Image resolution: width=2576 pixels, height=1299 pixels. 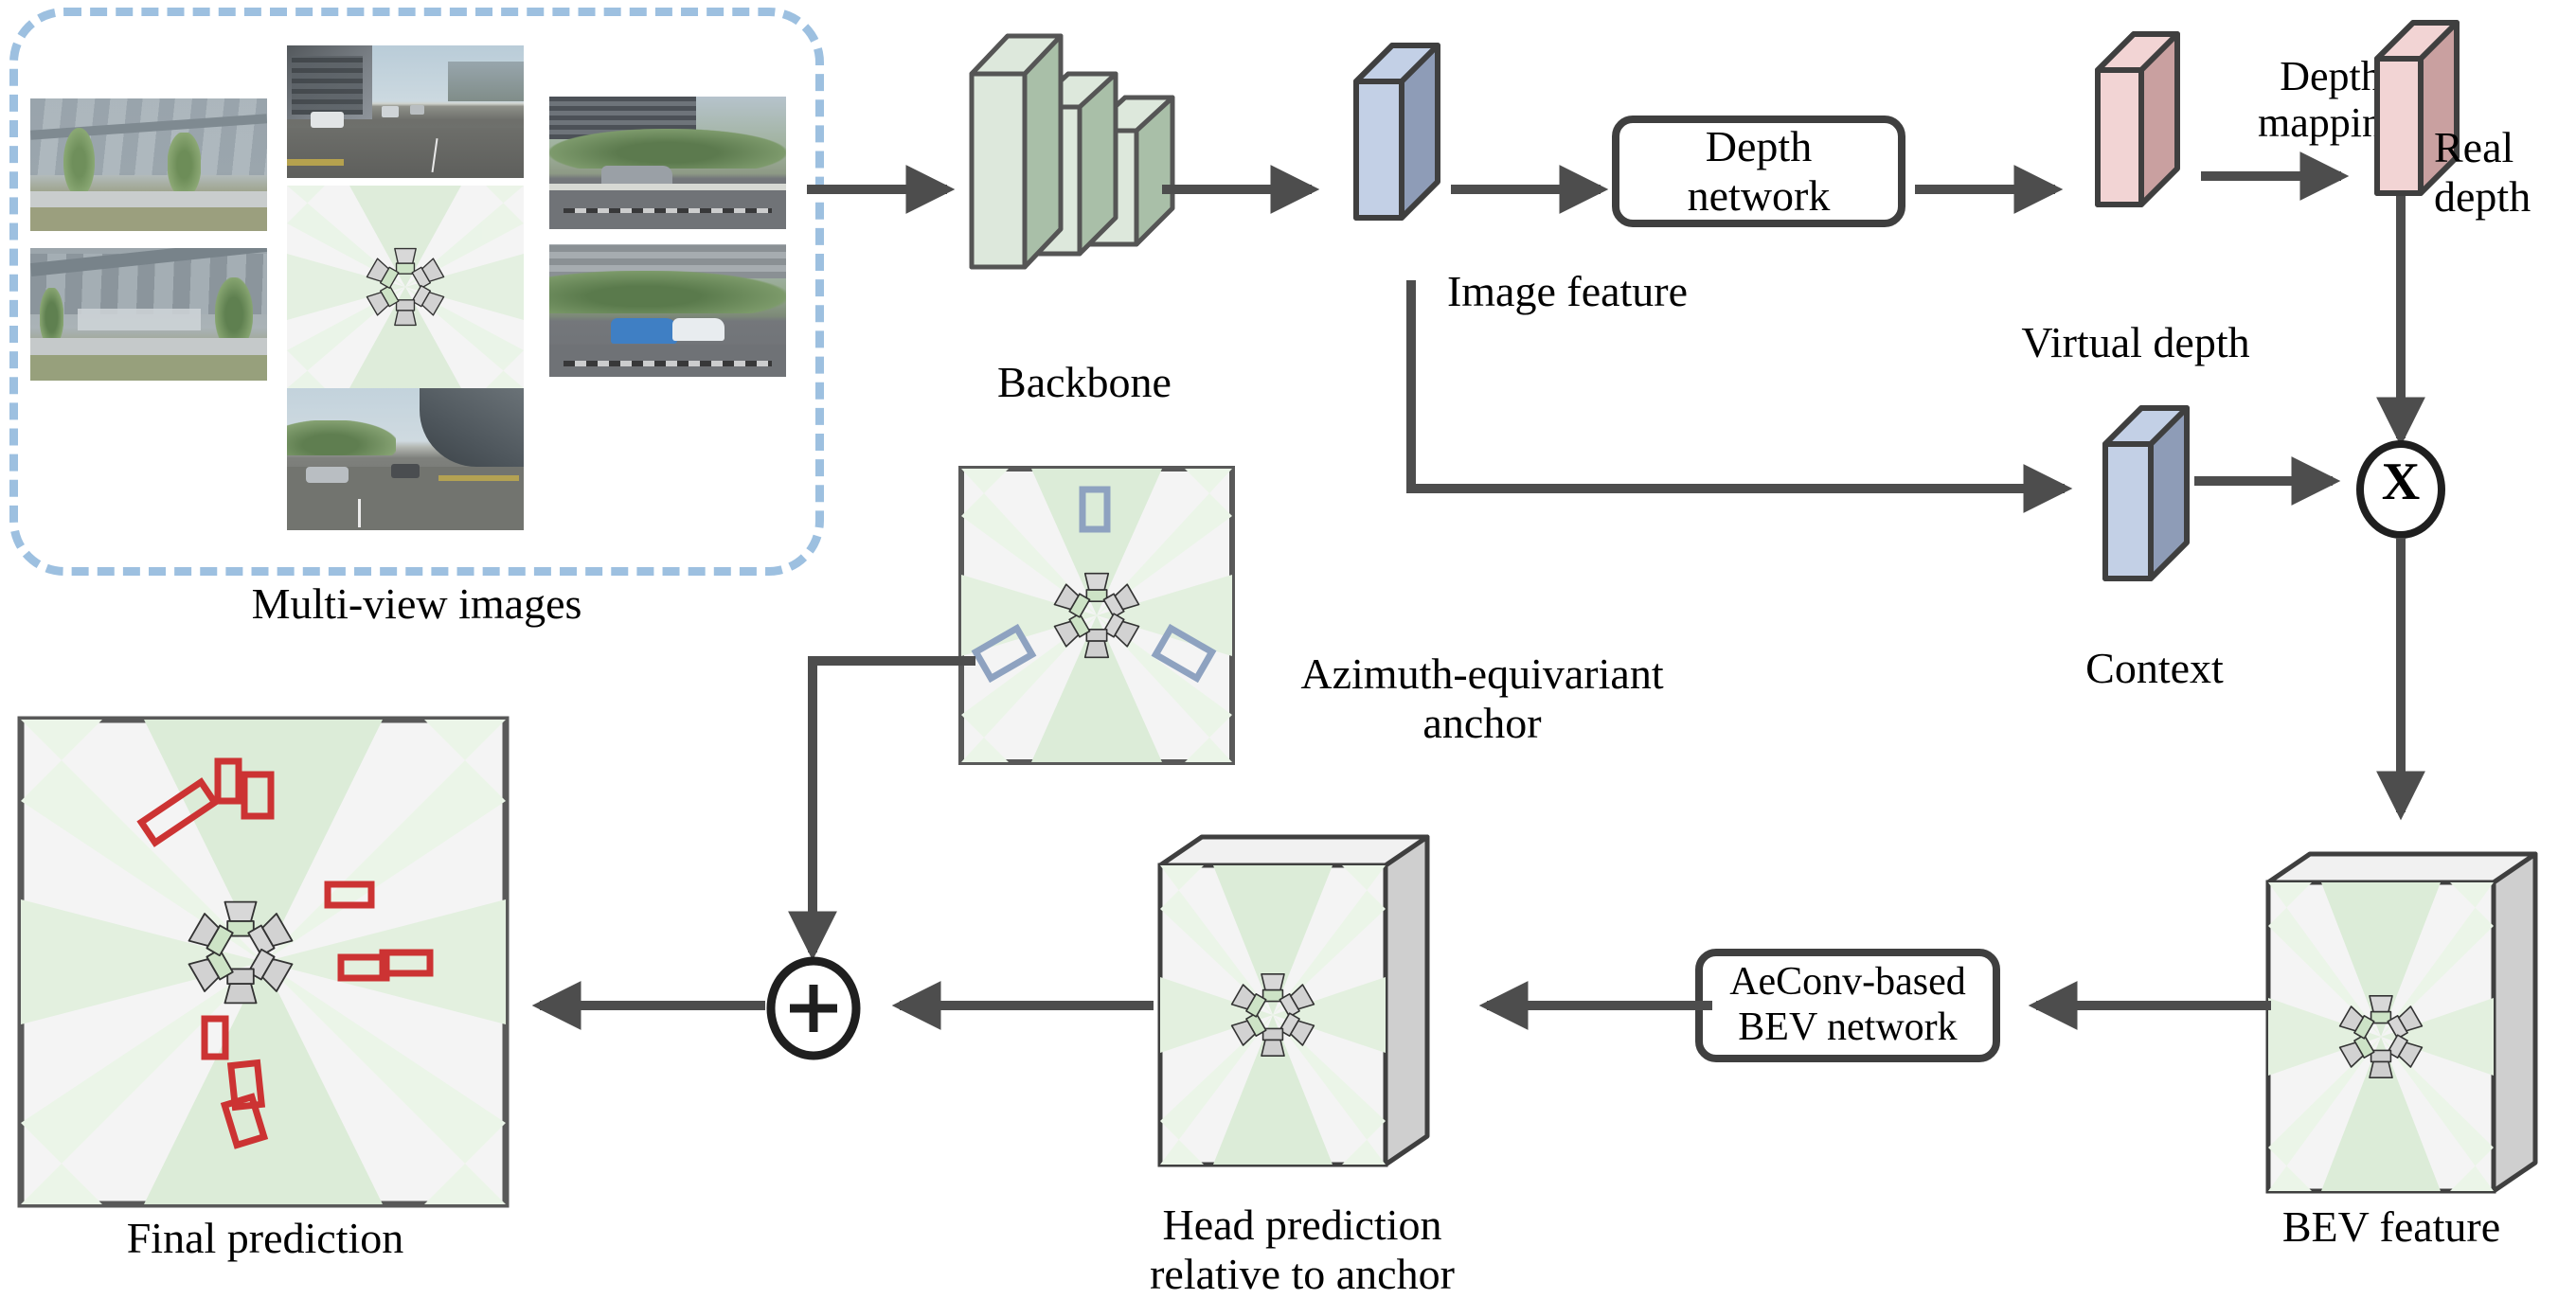 What do you see at coordinates (667, 310) in the screenshot?
I see `camera-view-back-right` at bounding box center [667, 310].